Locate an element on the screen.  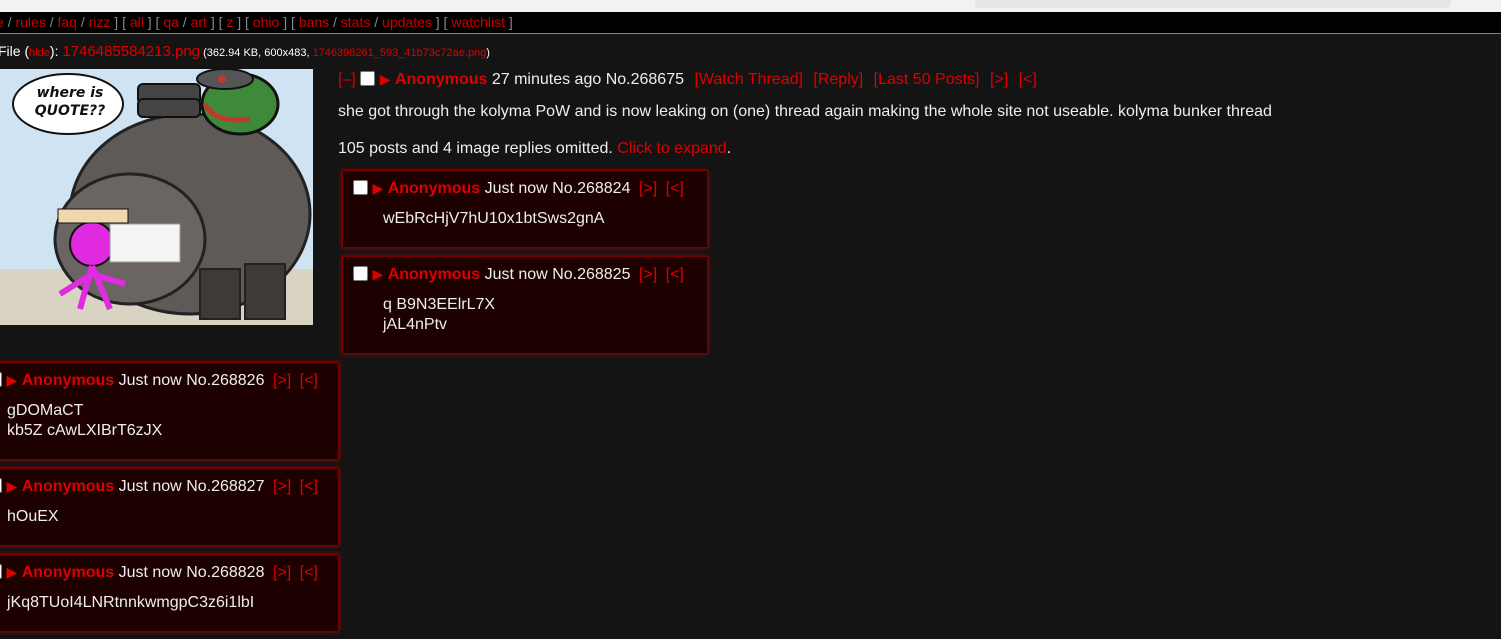
nav-link-rules: rules is located at coordinates (30, 22).